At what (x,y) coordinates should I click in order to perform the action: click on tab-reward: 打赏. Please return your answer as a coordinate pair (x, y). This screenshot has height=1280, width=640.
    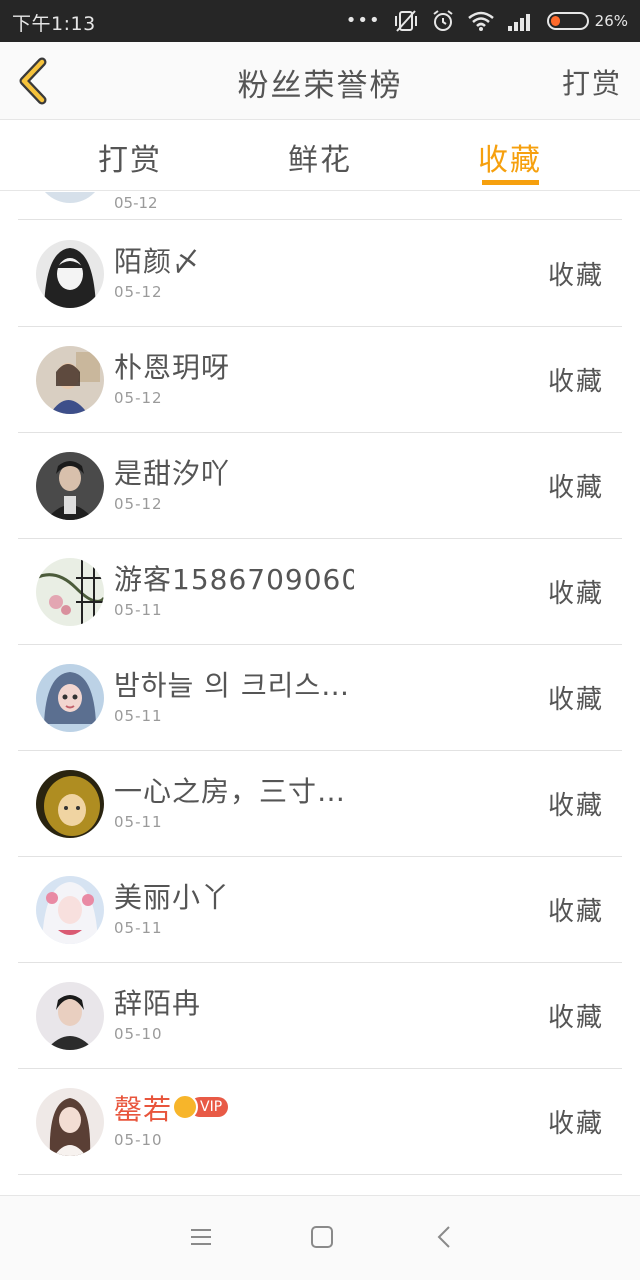
    Looking at the image, I should click on (130, 157).